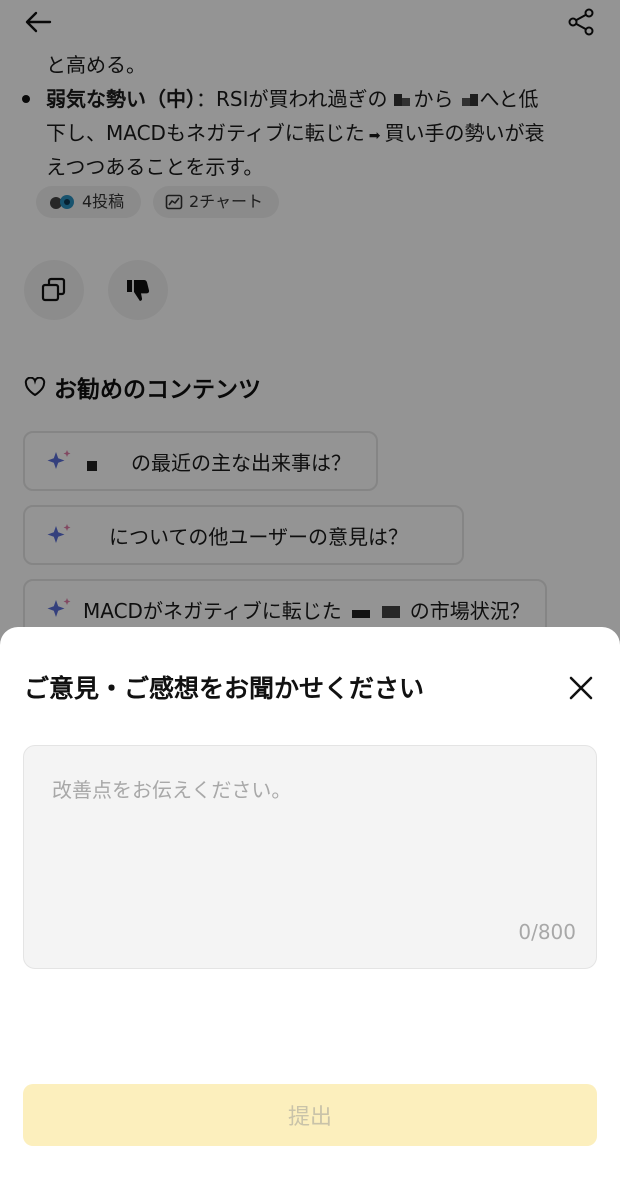 The height and width of the screenshot is (1200, 620). Describe the element at coordinates (581, 688) in the screenshot. I see `close-icon` at that location.